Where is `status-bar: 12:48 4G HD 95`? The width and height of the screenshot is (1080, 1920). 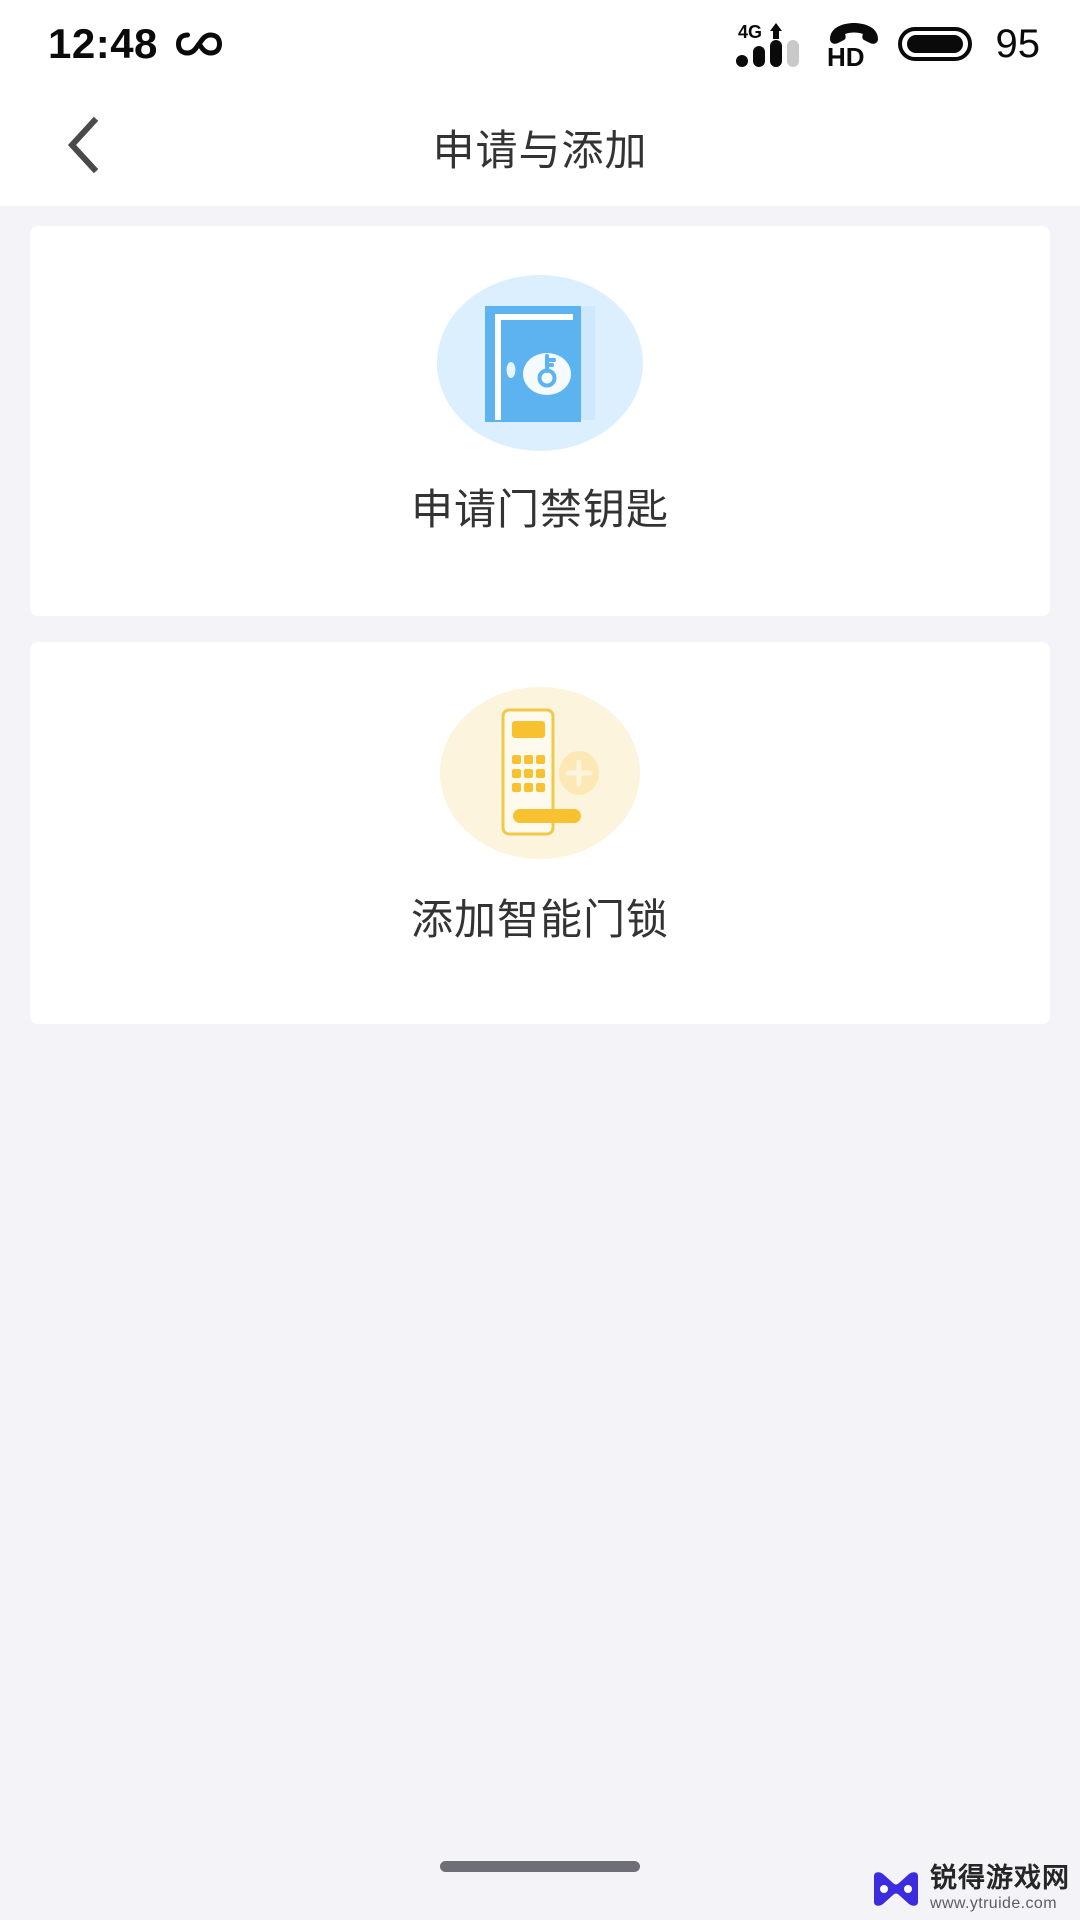
status-bar: 12:48 4G HD 95 is located at coordinates (540, 44).